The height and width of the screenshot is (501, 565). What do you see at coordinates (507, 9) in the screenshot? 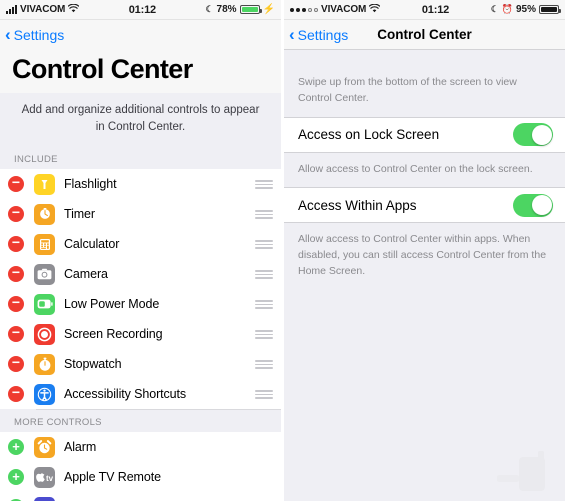
I see `alarm-clock-icon: ⏰` at bounding box center [507, 9].